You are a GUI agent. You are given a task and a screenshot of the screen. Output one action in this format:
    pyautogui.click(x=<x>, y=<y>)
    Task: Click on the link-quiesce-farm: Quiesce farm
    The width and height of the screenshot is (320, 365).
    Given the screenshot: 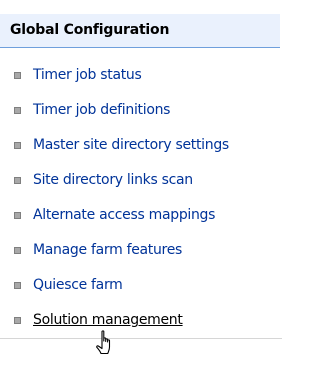 What is the action you would take?
    pyautogui.click(x=68, y=285)
    